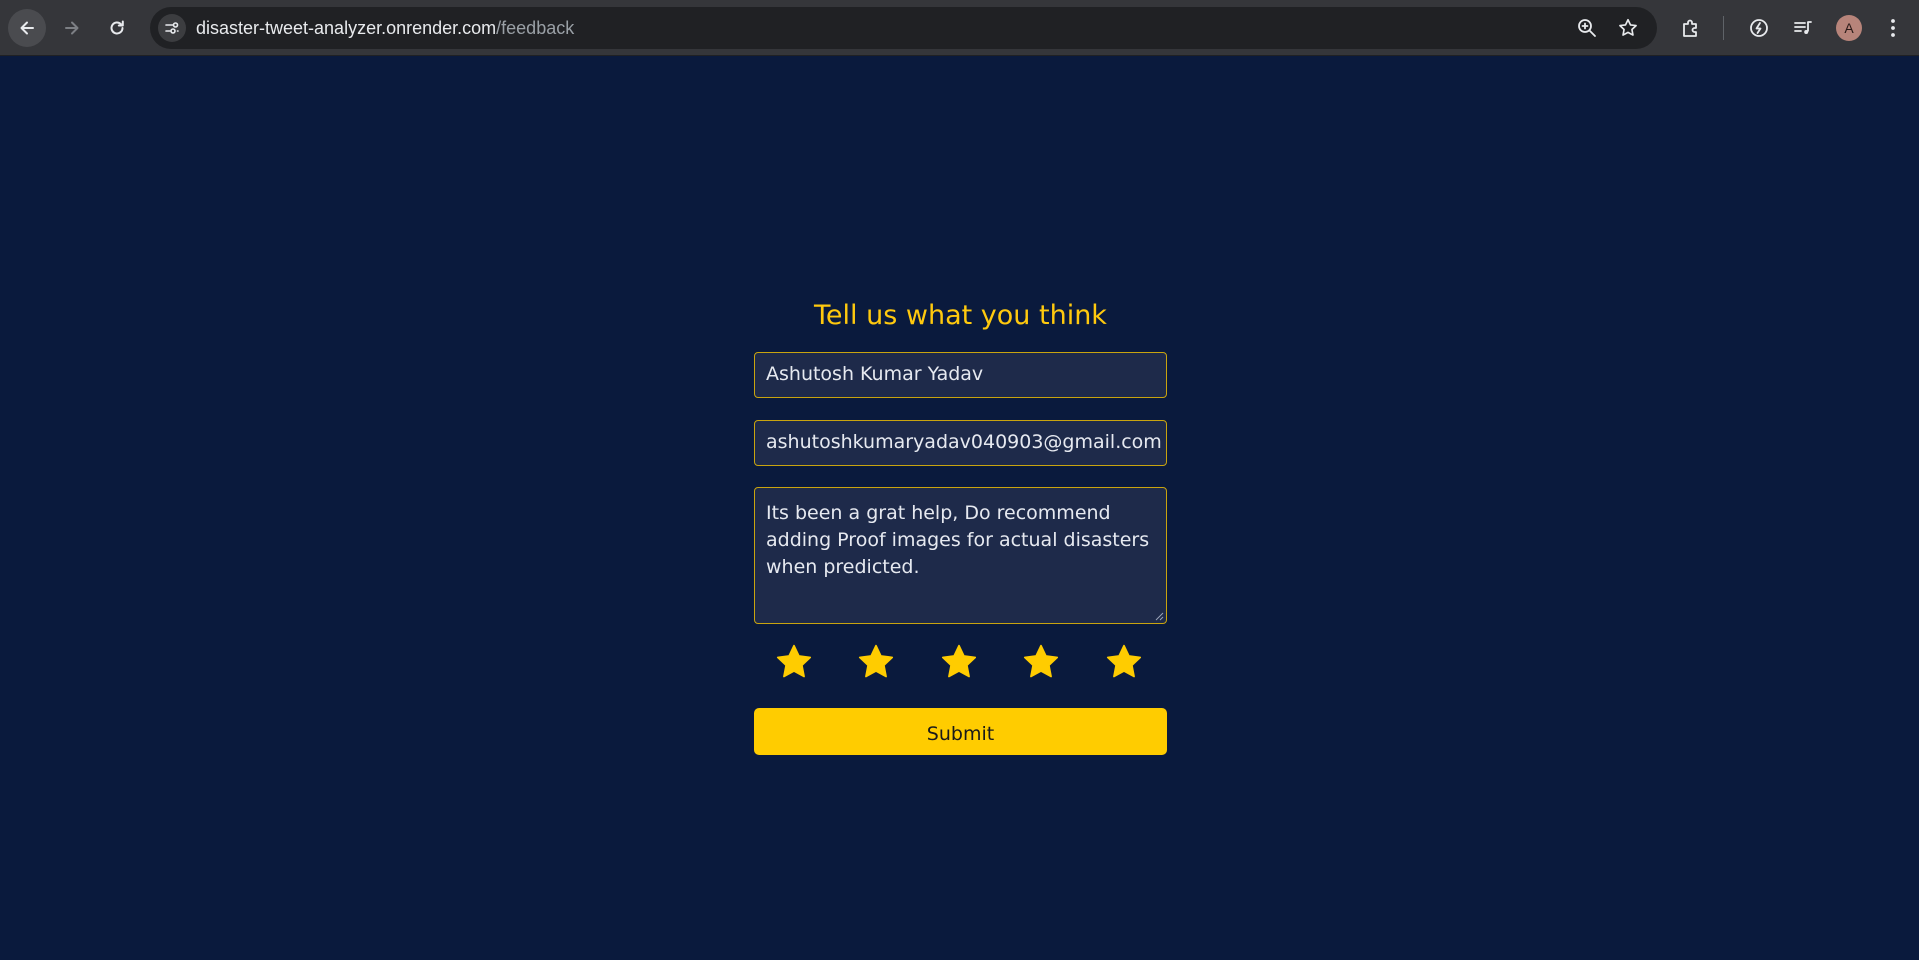 This screenshot has width=1919, height=960. I want to click on puzzle-icon, so click(1690, 28).